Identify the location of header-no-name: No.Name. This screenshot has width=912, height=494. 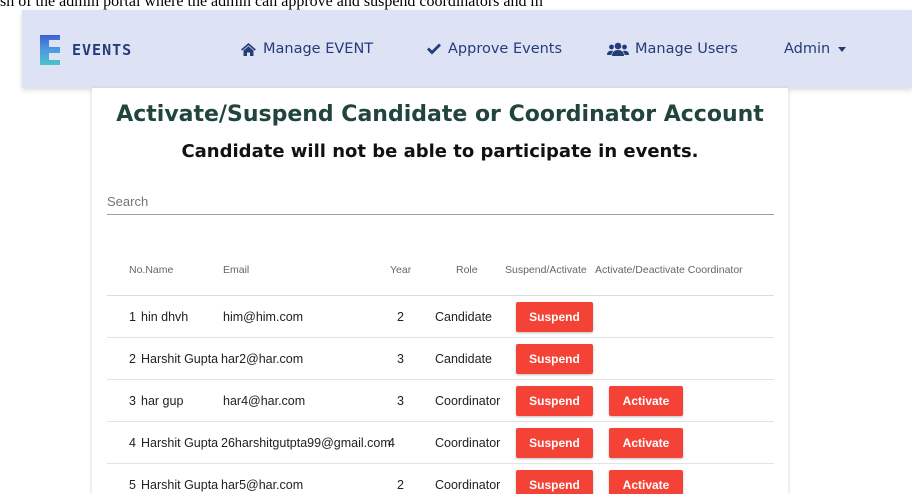
(151, 270).